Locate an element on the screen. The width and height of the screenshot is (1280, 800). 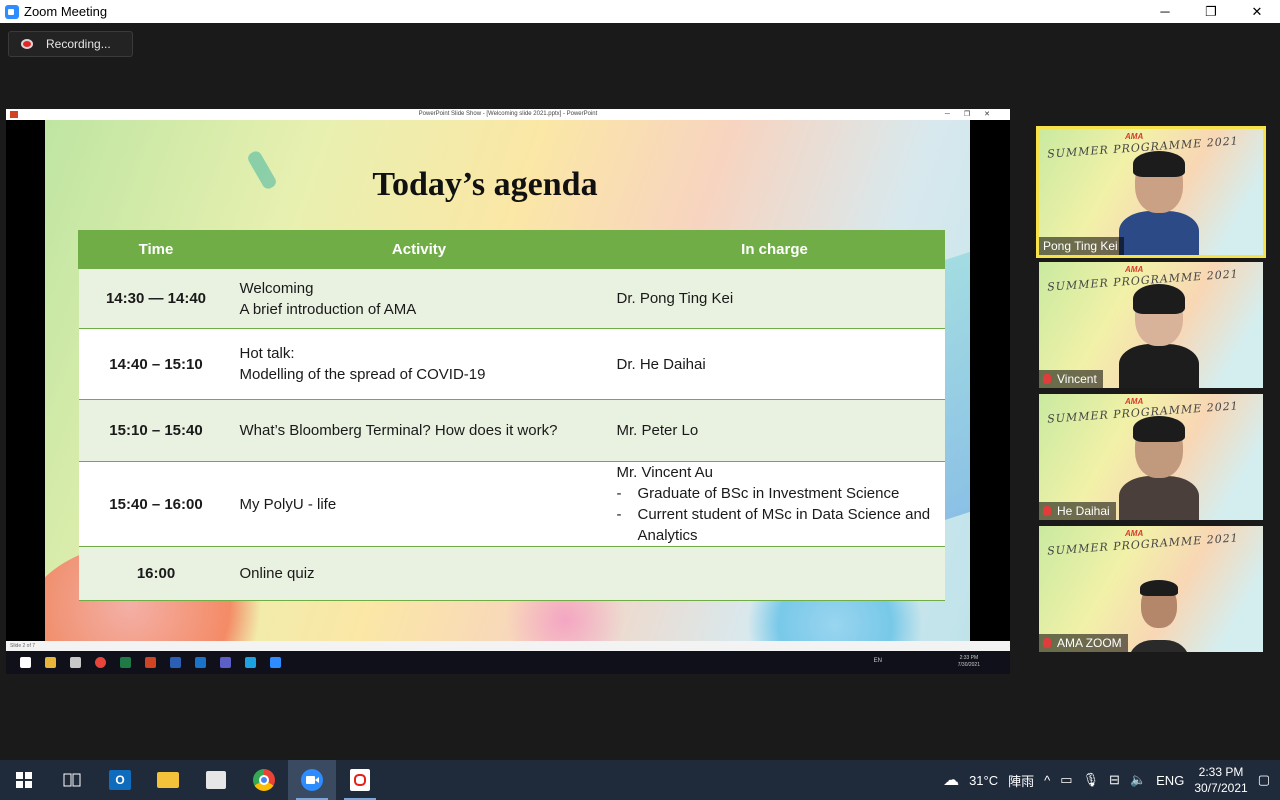
row-activity: Online quiz is located at coordinates (419, 573).